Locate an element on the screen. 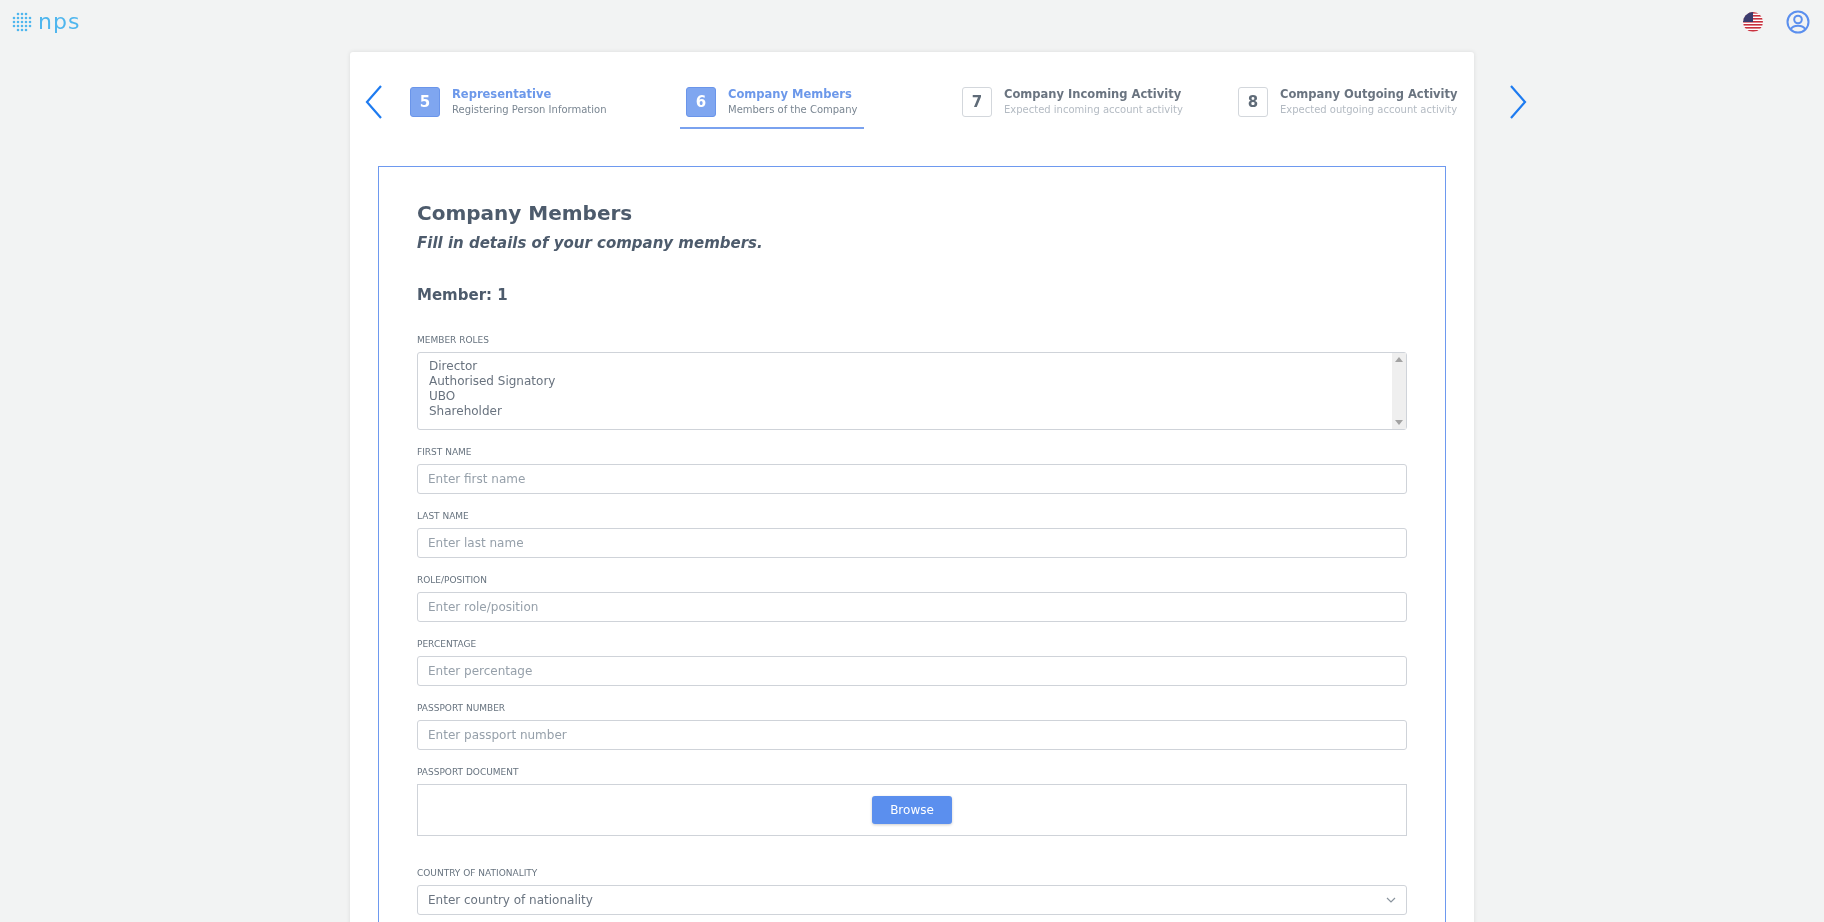 The height and width of the screenshot is (922, 1824). field-label: COUNTRY OF NATIONALITY is located at coordinates (478, 873).